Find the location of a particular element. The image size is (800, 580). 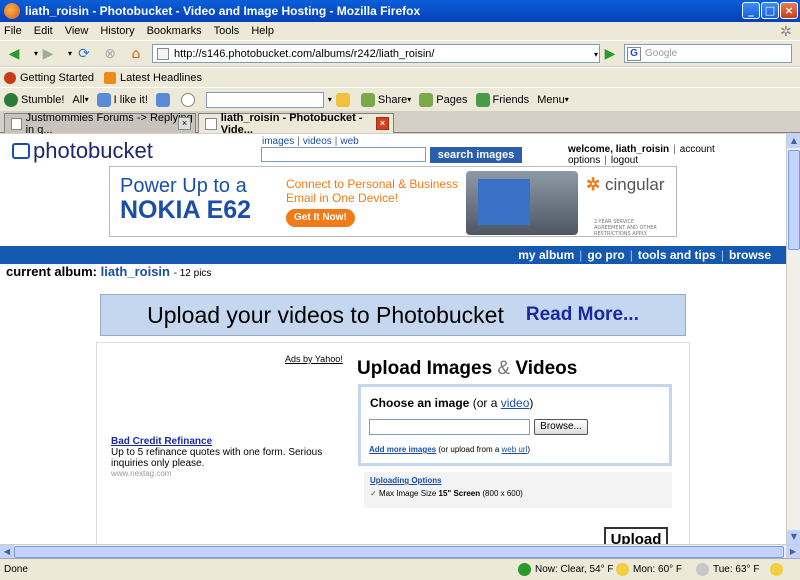

minimize-button: _ is located at coordinates (751, 10).